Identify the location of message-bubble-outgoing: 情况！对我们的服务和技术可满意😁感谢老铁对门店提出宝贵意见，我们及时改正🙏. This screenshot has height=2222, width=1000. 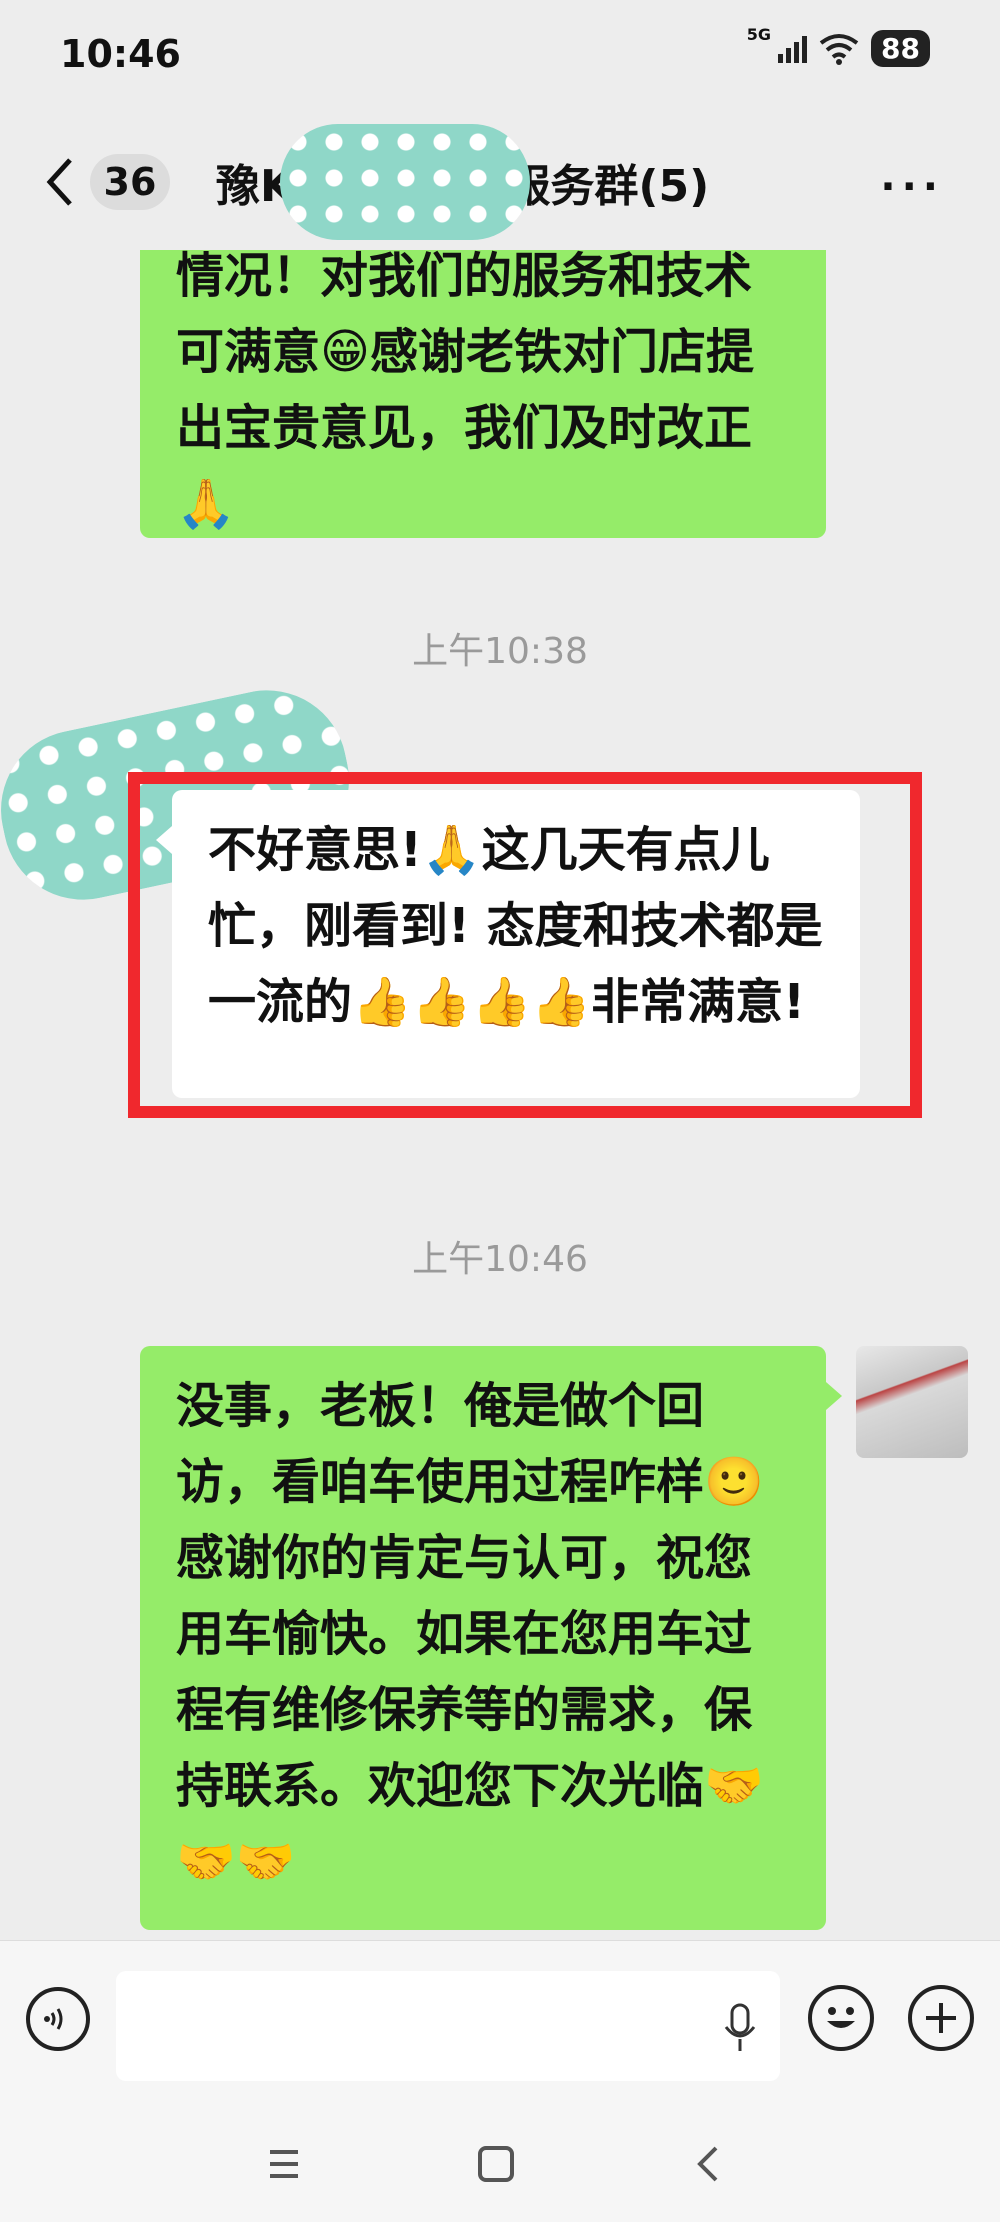
(483, 394).